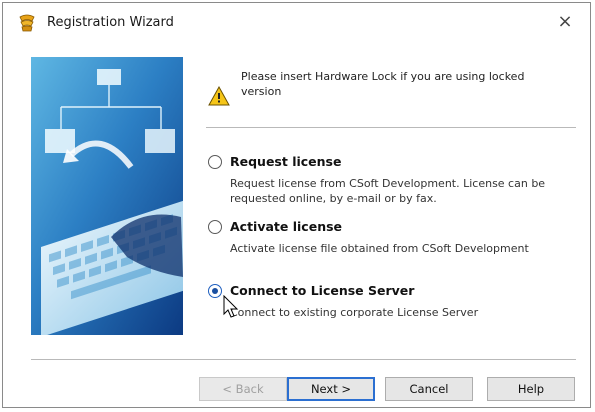 Image resolution: width=595 pixels, height=412 pixels. What do you see at coordinates (286, 226) in the screenshot?
I see `activate-license-label: Activate license` at bounding box center [286, 226].